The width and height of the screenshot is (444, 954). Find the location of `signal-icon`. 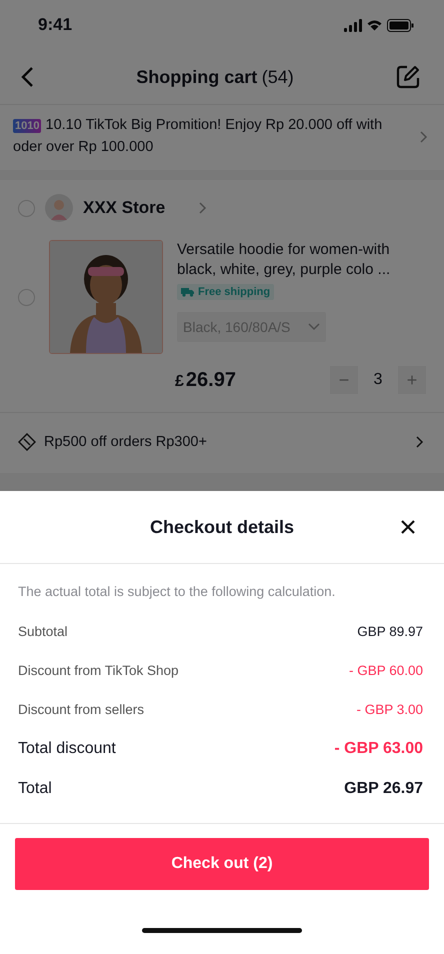

signal-icon is located at coordinates (353, 25).